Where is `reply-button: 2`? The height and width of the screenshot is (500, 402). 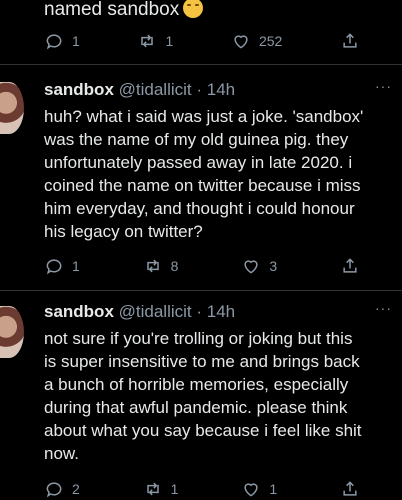
reply-button: 2 is located at coordinates (62, 489).